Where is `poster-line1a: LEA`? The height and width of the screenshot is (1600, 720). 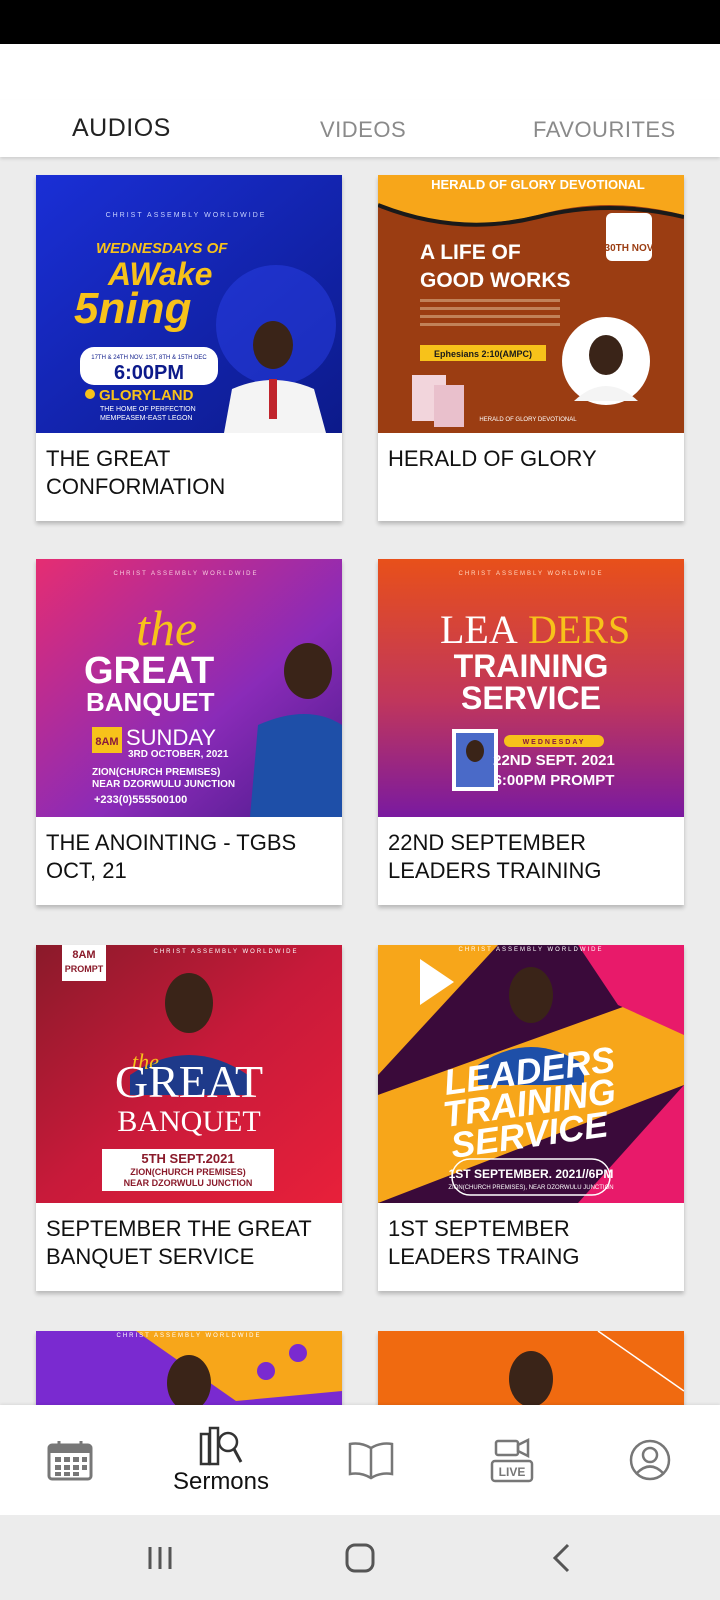 poster-line1a: LEA is located at coordinates (479, 629).